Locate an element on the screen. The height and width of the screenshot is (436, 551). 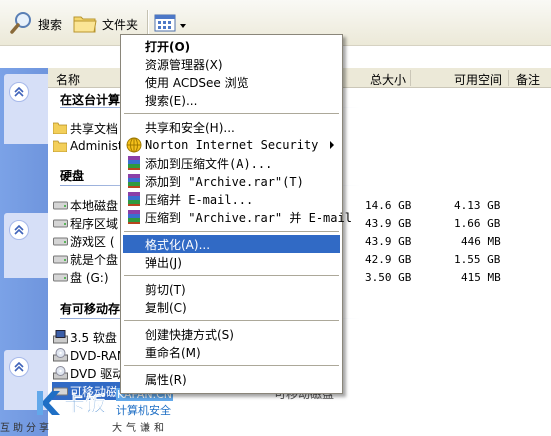
total-size: 14.6 GB is located at coordinates (388, 205).